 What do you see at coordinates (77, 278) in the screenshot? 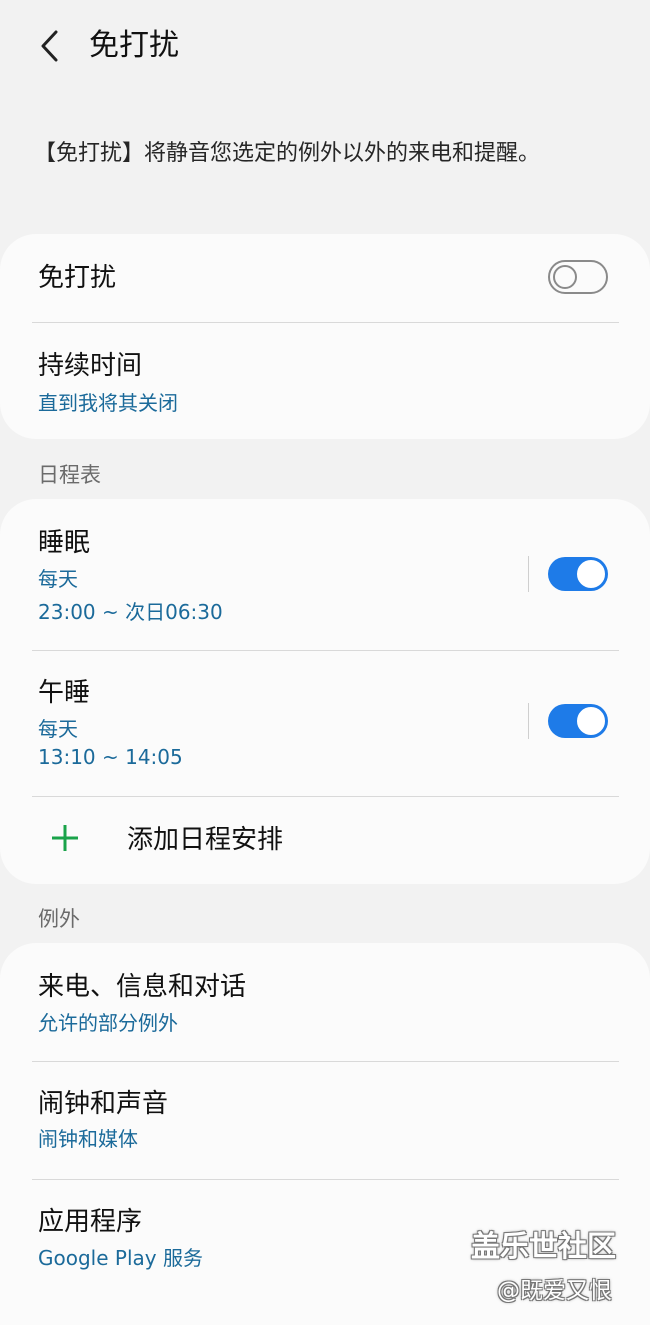
I see `dnd-label: 免打扰` at bounding box center [77, 278].